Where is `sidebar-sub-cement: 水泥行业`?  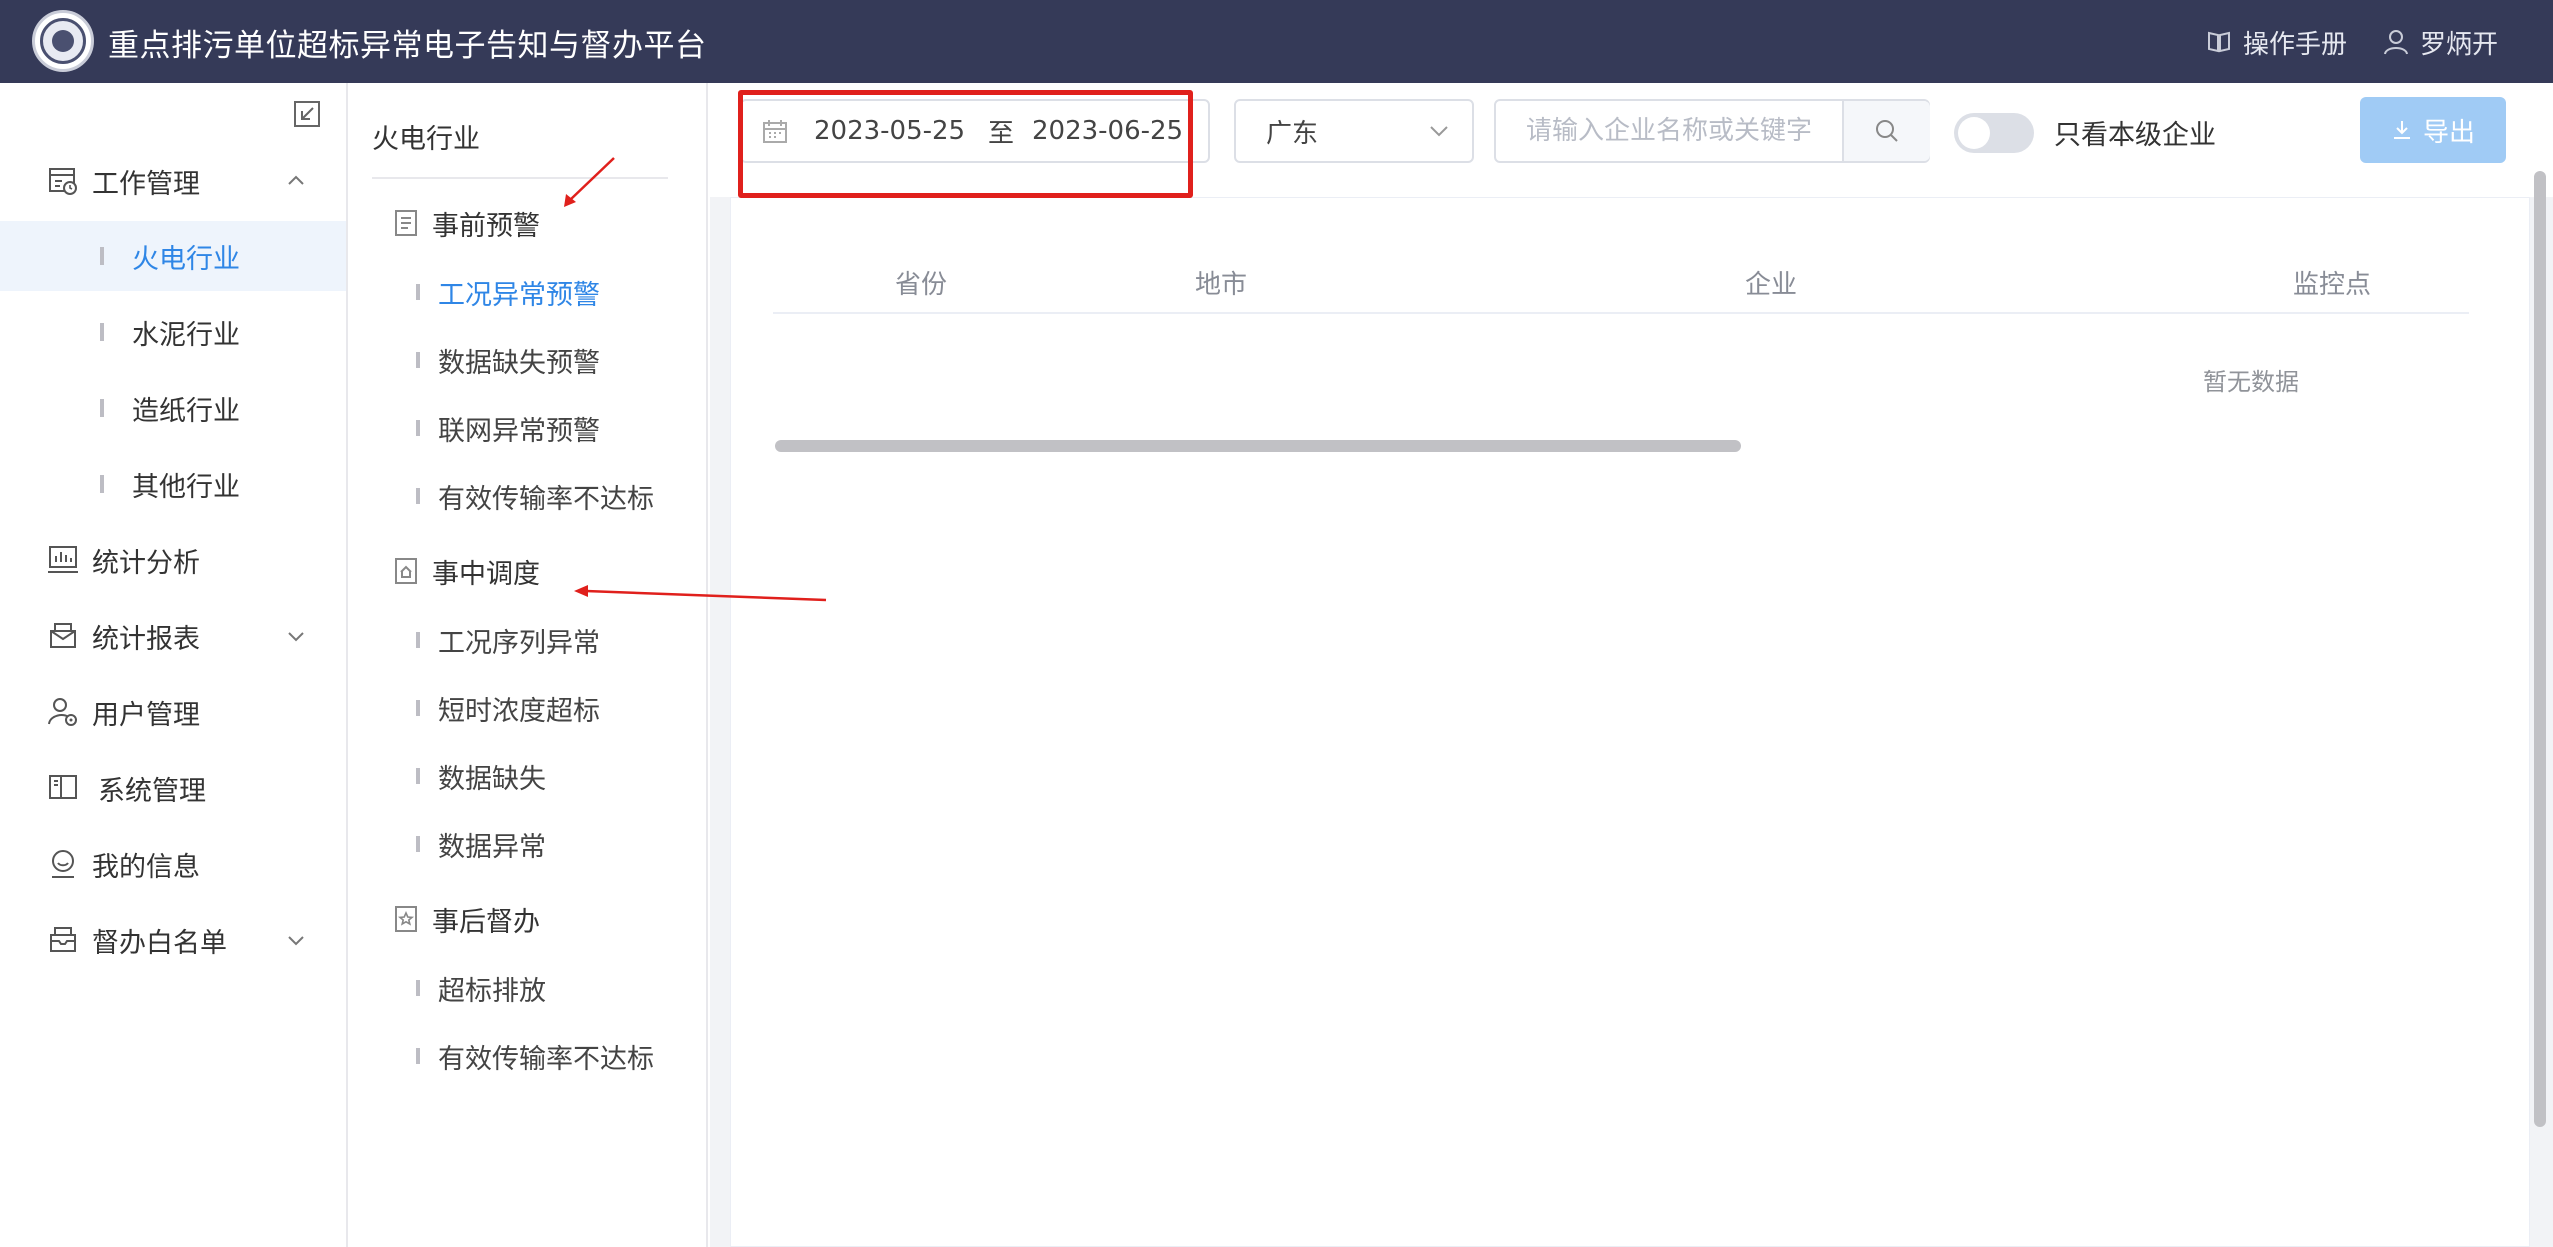 sidebar-sub-cement: 水泥行业 is located at coordinates (173, 332).